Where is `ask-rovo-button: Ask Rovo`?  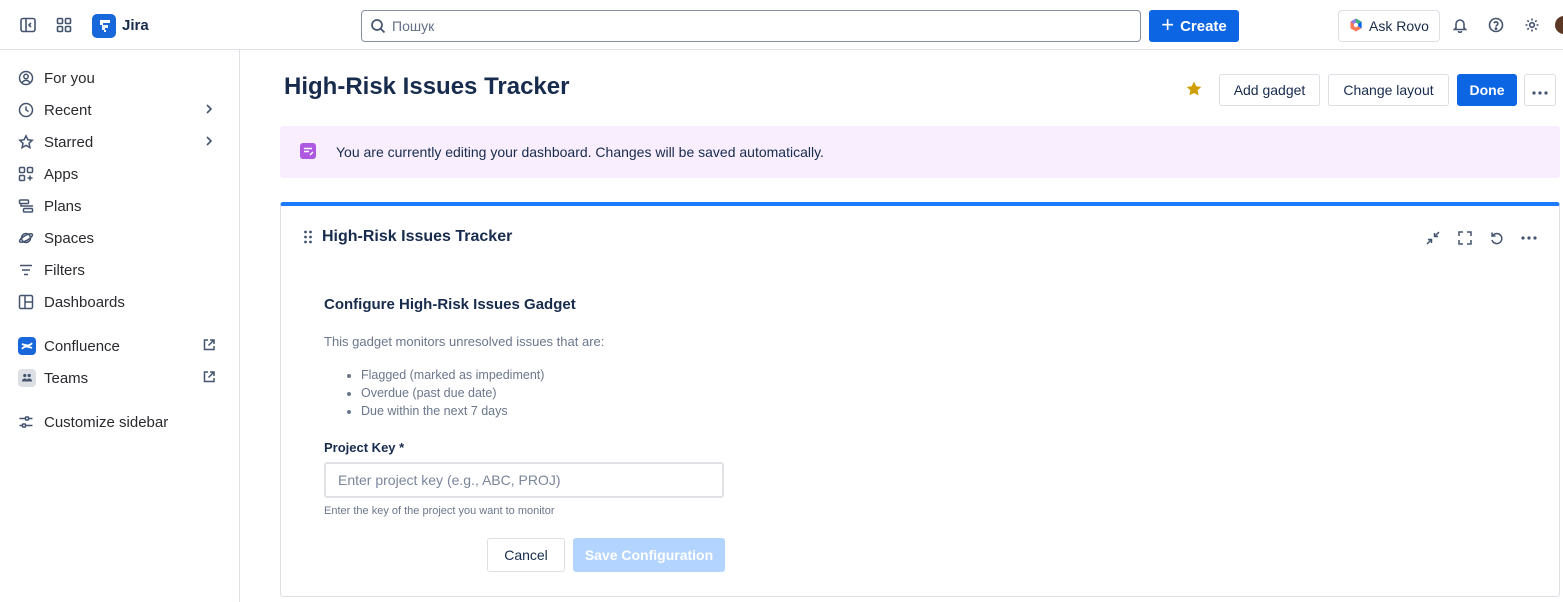
ask-rovo-button: Ask Rovo is located at coordinates (1389, 26).